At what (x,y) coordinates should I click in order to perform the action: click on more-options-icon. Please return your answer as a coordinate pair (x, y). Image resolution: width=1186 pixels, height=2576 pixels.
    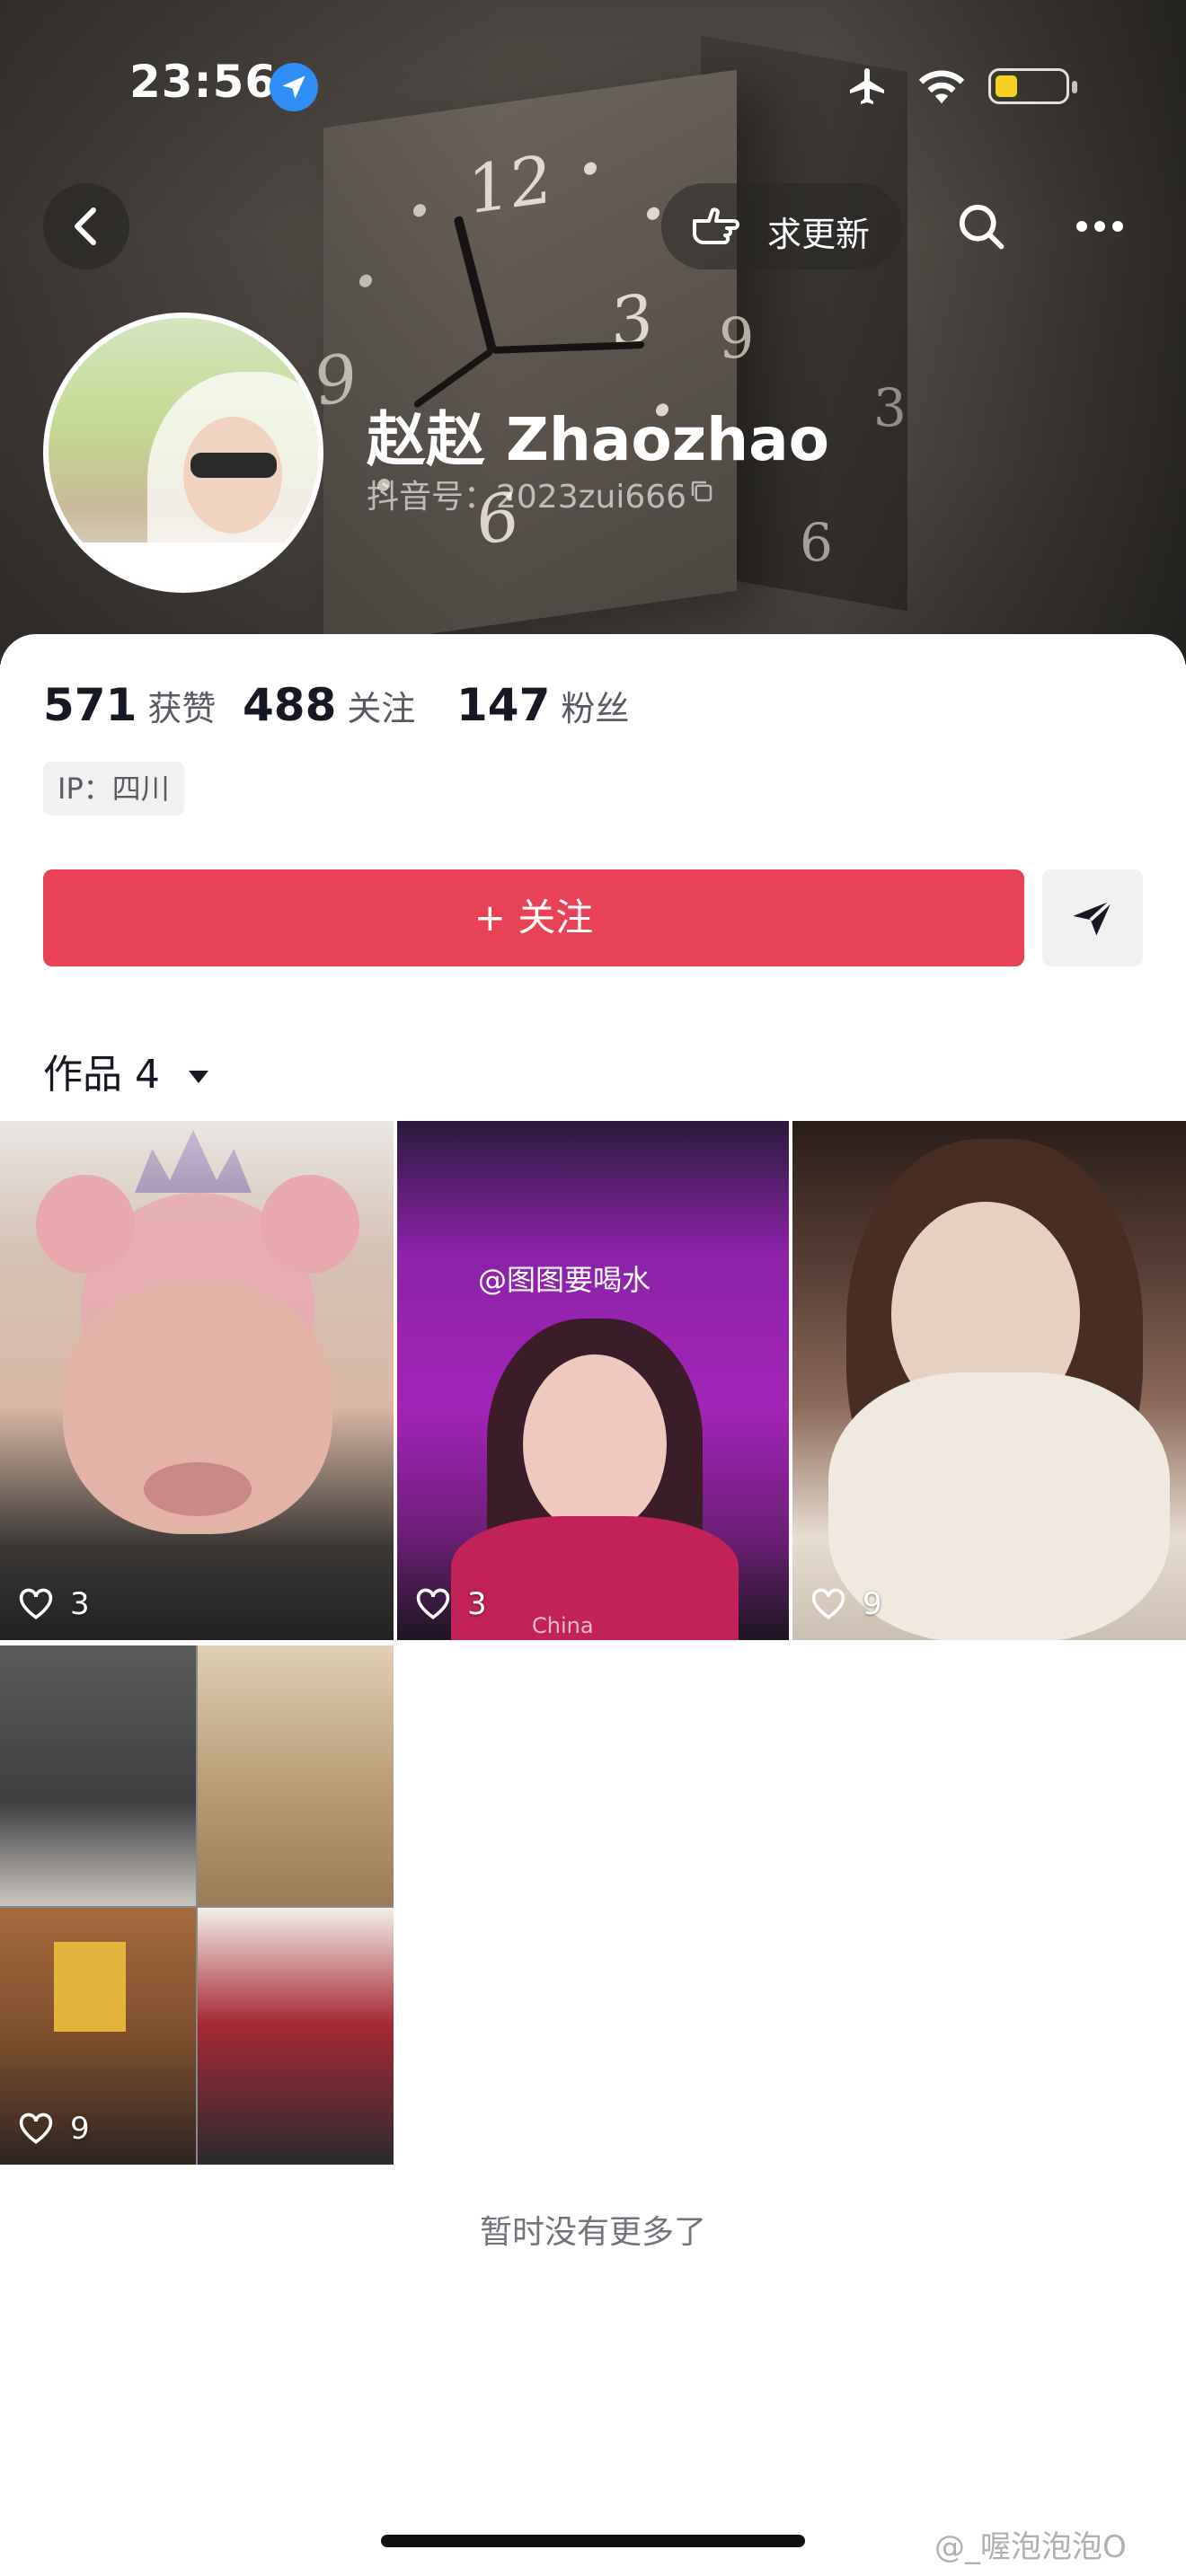
    Looking at the image, I should click on (1100, 226).